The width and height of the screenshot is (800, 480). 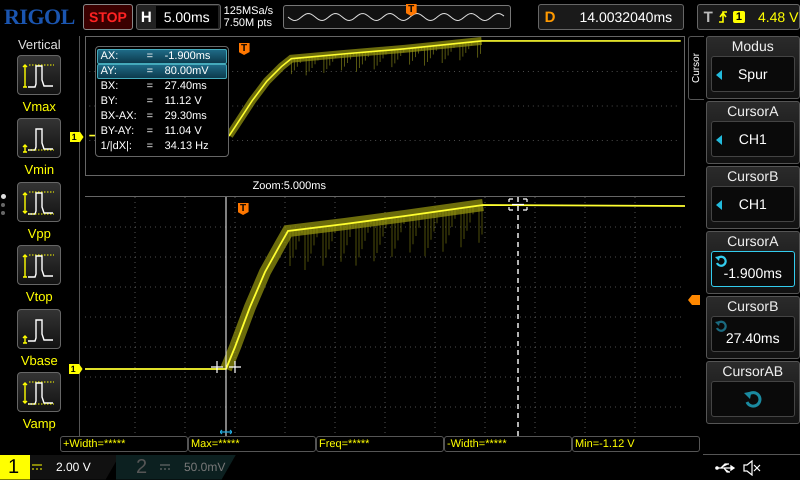 I want to click on memory-depth: 7.50M pts, so click(x=248, y=23).